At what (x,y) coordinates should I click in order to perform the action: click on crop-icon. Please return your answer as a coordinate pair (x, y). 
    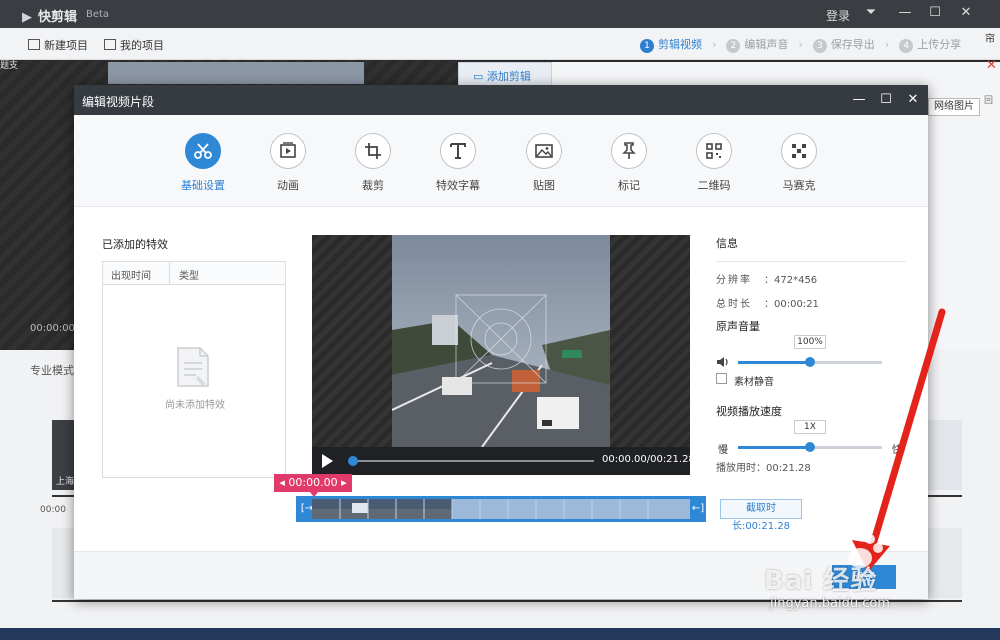
    Looking at the image, I should click on (373, 151).